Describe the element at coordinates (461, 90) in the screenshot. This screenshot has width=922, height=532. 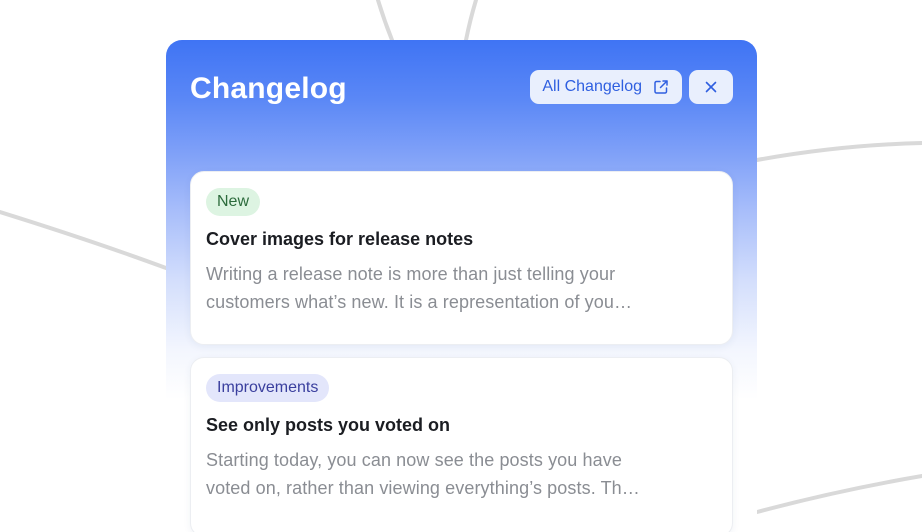
I see `panel-header: Changelog All Changelog` at that location.